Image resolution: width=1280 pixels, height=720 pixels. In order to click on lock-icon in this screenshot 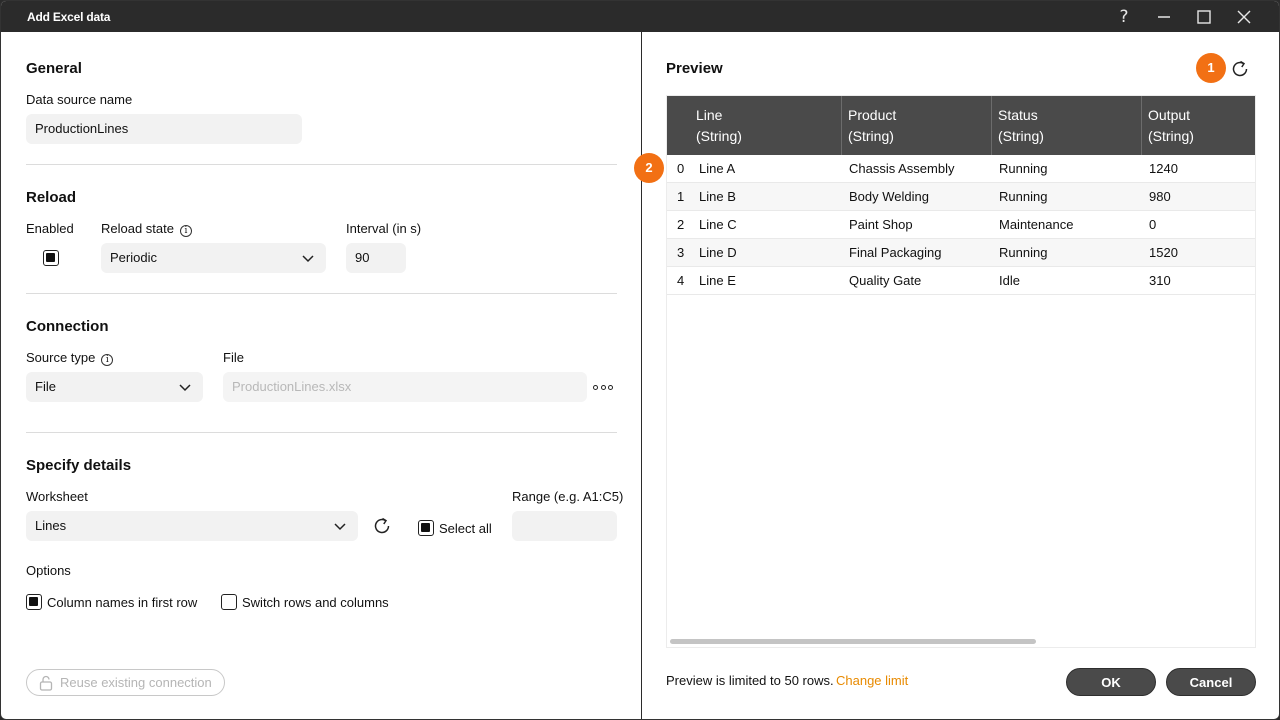, I will do `click(46, 683)`.